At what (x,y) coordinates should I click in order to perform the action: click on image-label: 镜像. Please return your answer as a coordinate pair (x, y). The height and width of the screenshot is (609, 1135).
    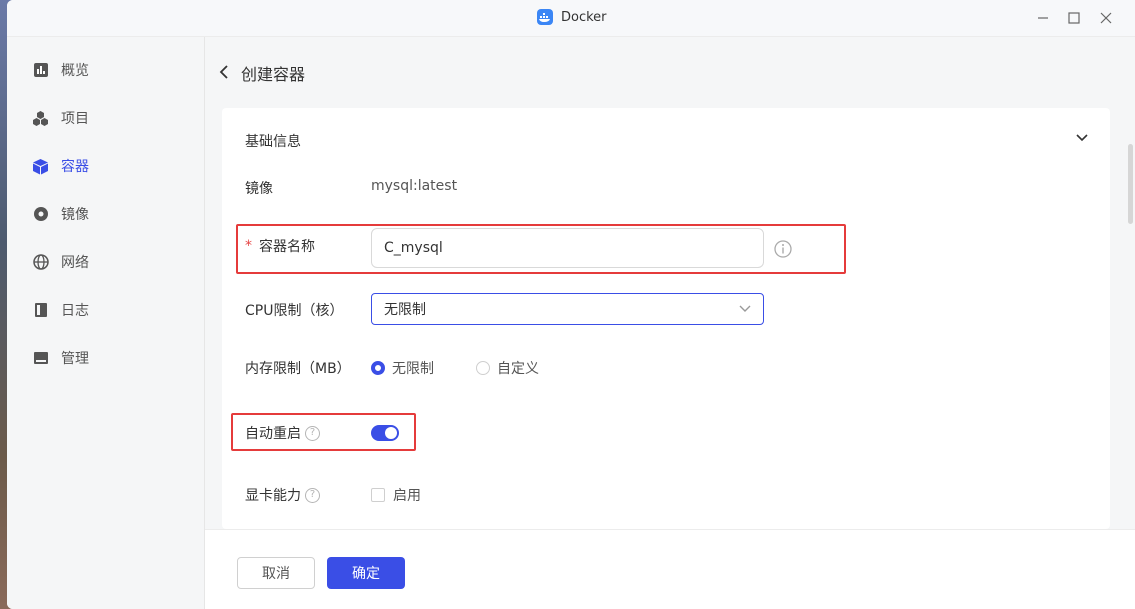
    Looking at the image, I should click on (259, 189).